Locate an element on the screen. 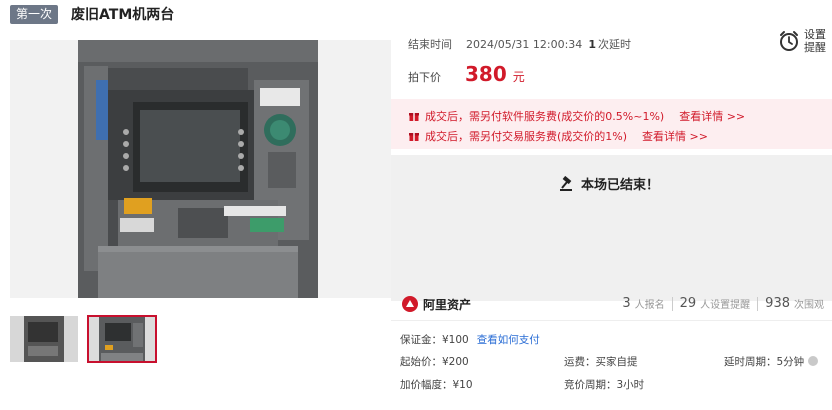 The width and height of the screenshot is (832, 410). thumbnail-2-selected is located at coordinates (122, 339).